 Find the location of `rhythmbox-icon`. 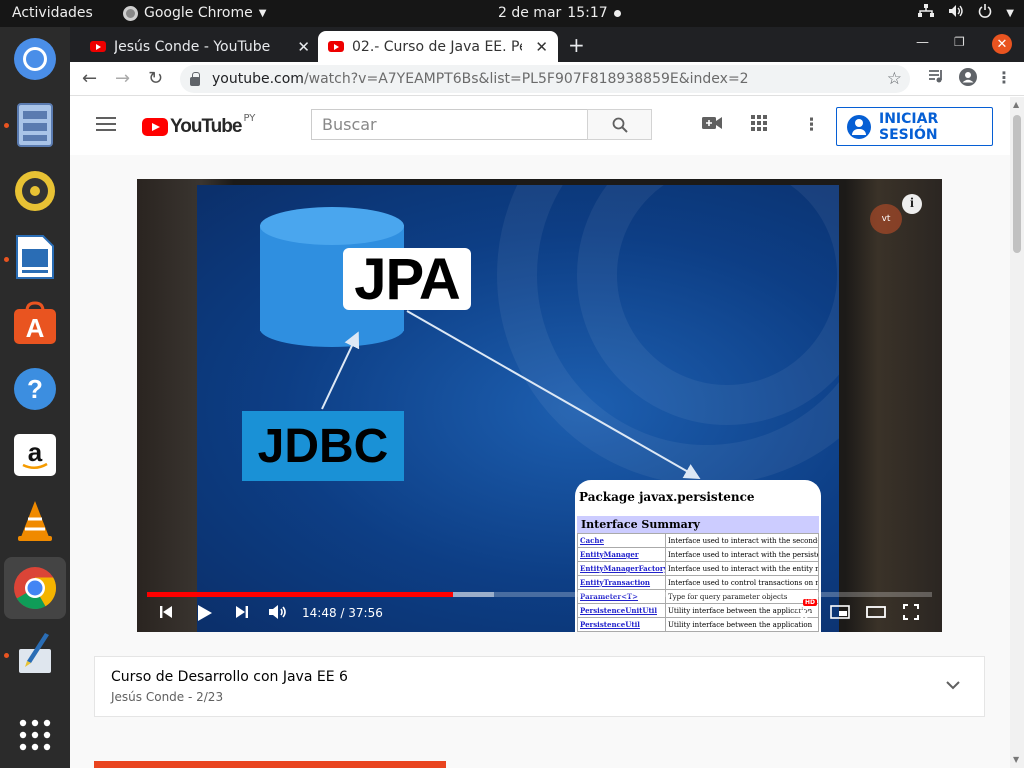

rhythmbox-icon is located at coordinates (35, 191).